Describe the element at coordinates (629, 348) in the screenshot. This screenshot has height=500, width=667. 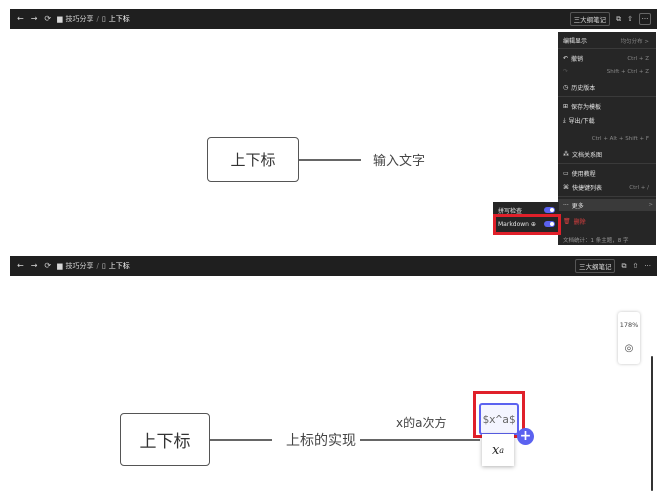
I see `locate-icon: ◎` at that location.